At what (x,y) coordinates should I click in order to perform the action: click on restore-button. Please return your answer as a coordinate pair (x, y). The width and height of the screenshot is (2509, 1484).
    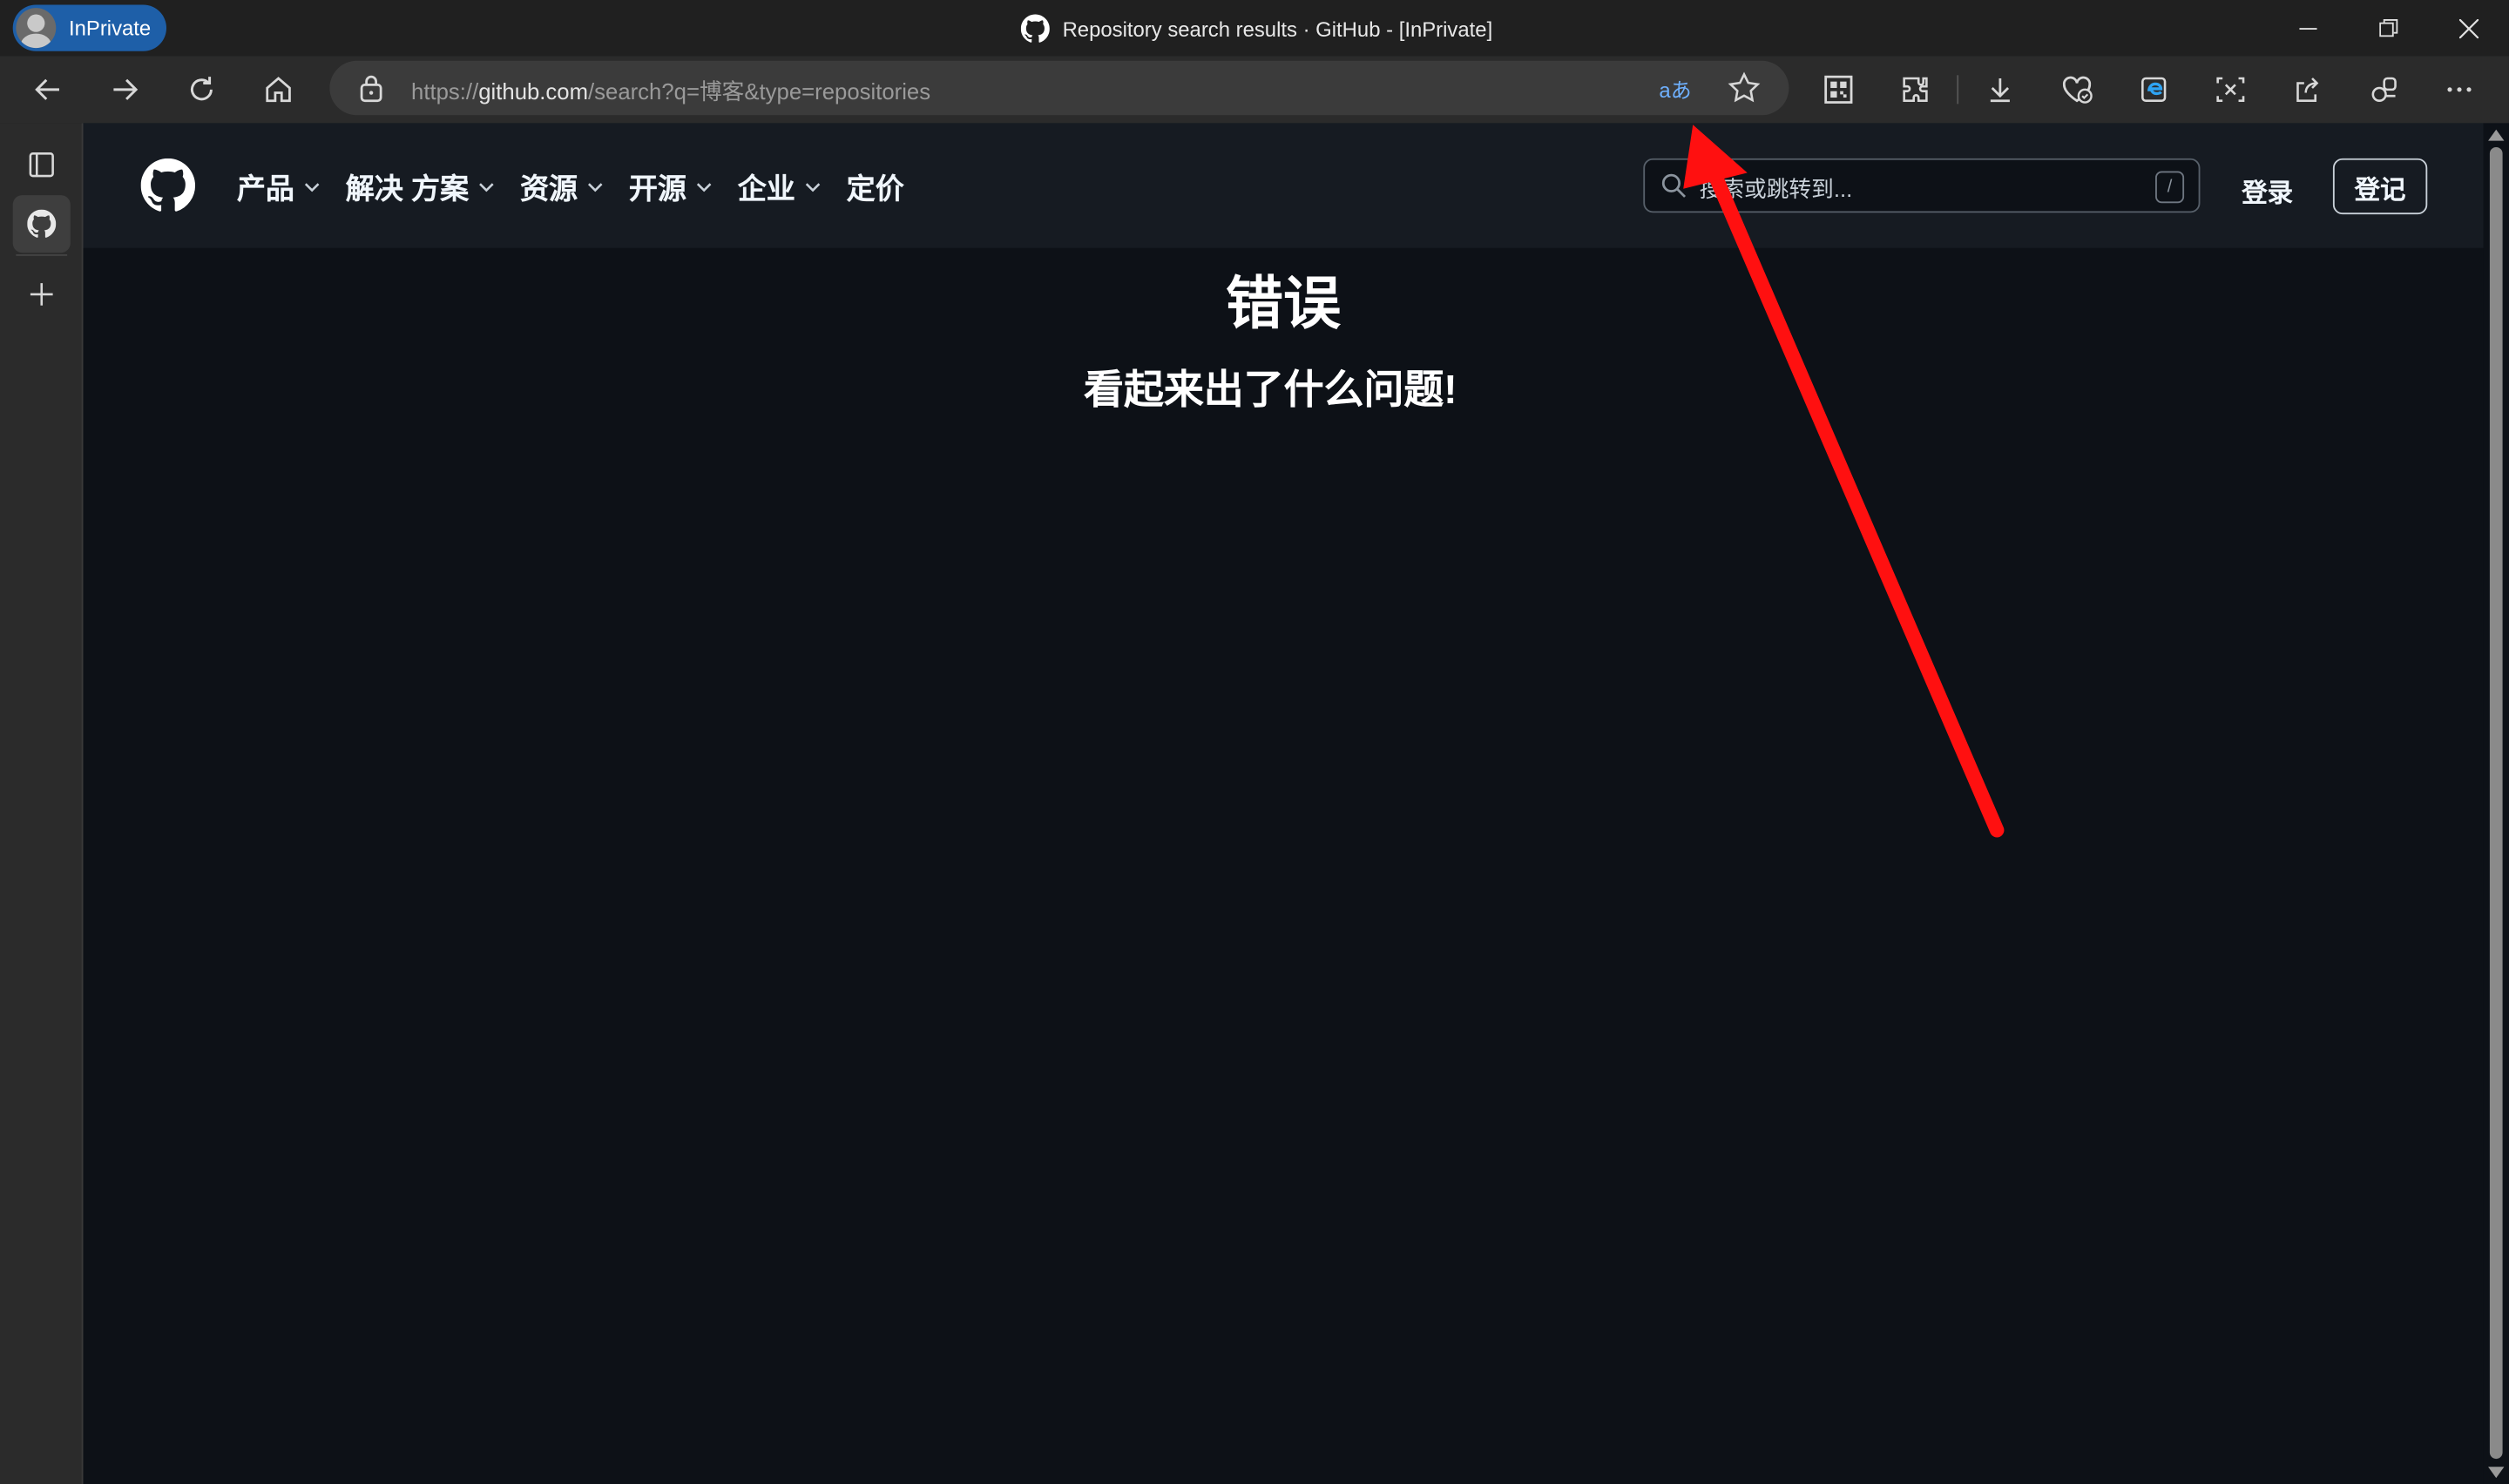
    Looking at the image, I should click on (2389, 28).